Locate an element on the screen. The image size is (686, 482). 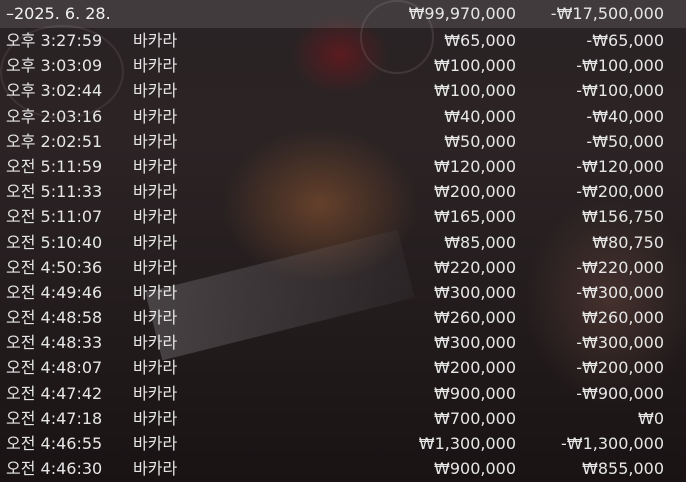
history-row: 오전 5:10:40 바카라 ₩85,000 ₩80,750 is located at coordinates (343, 242).